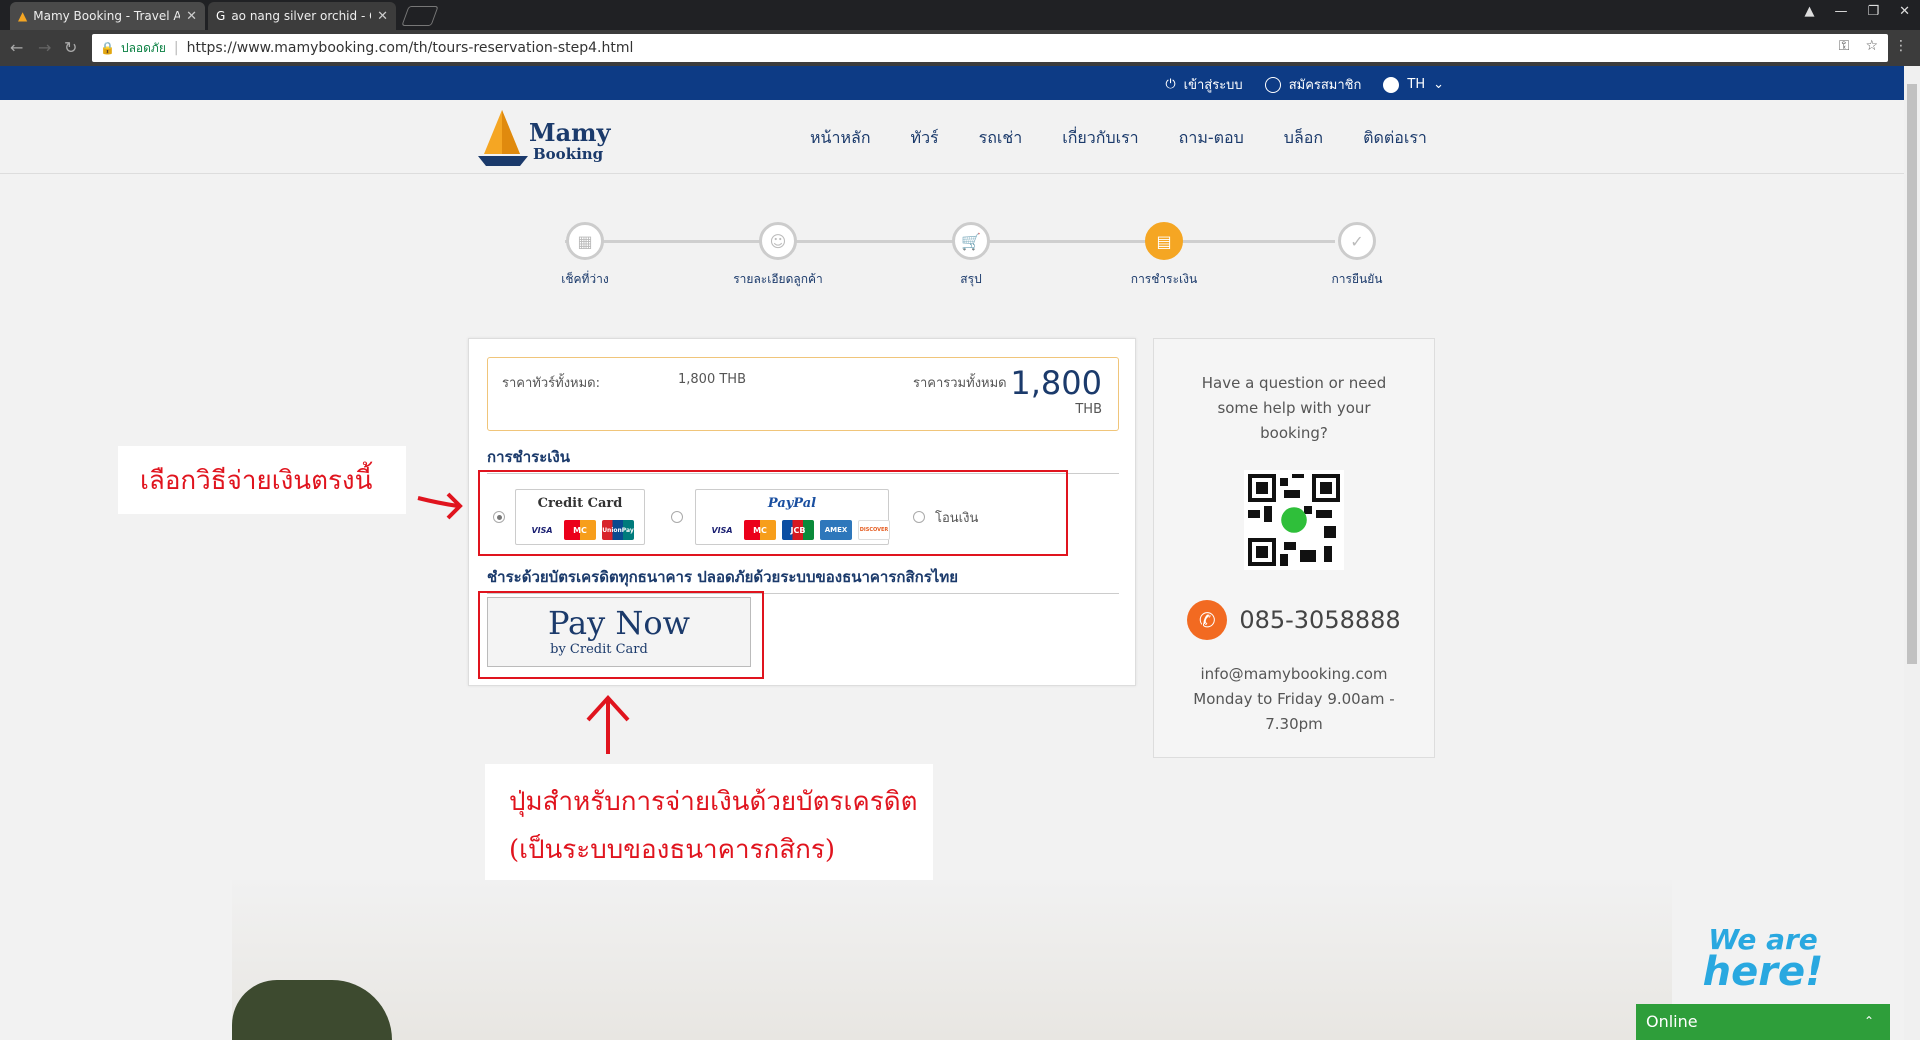  What do you see at coordinates (1294, 674) in the screenshot?
I see `contact-email: info@mamybooking.com` at bounding box center [1294, 674].